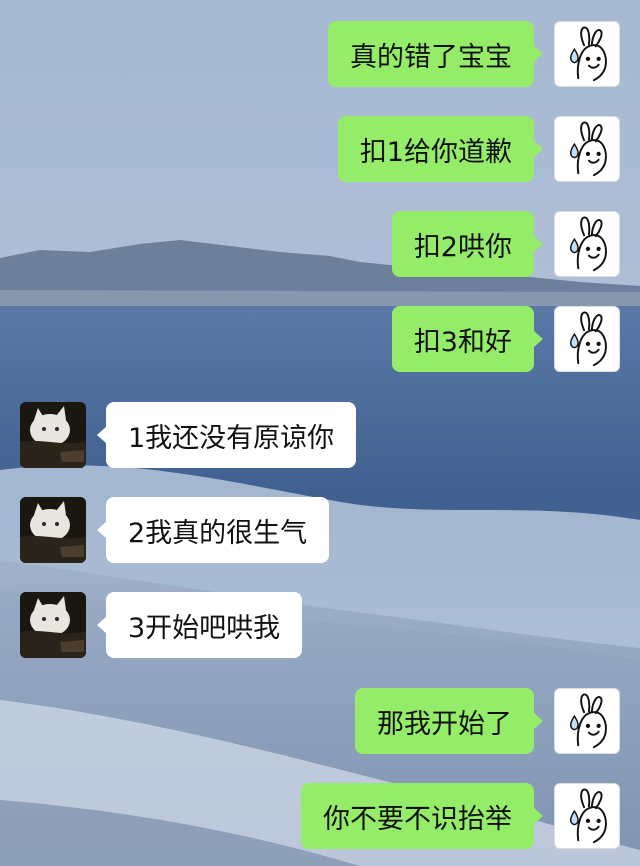 The image size is (640, 866). Describe the element at coordinates (320, 339) in the screenshot. I see `message-row: 扣3和好` at that location.